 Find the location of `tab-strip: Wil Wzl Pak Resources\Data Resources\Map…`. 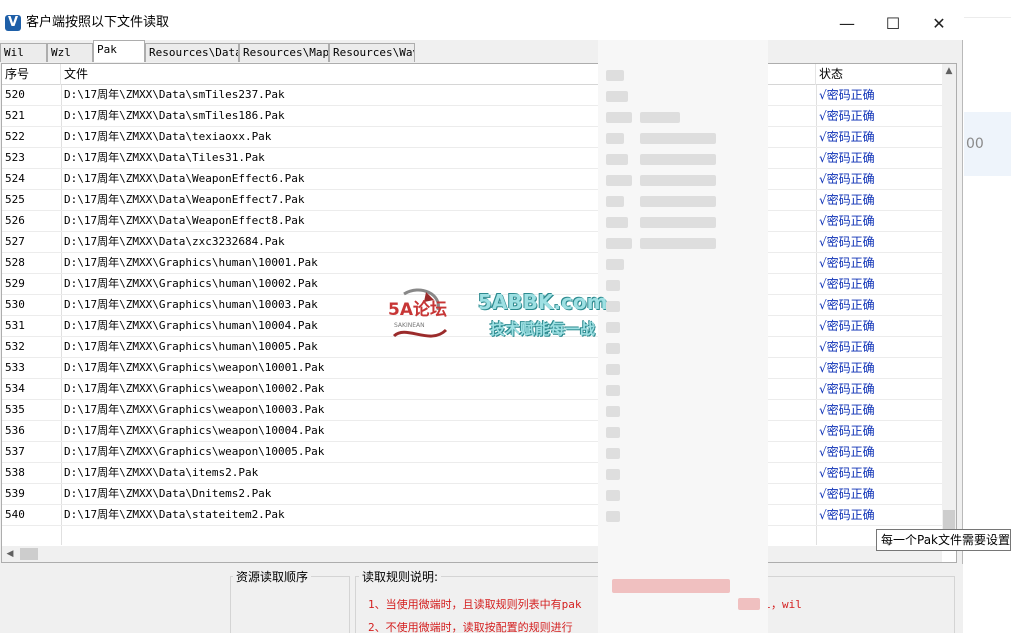

tab-strip: Wil Wzl Pak Resources\Data Resources\Map… is located at coordinates (481, 51).